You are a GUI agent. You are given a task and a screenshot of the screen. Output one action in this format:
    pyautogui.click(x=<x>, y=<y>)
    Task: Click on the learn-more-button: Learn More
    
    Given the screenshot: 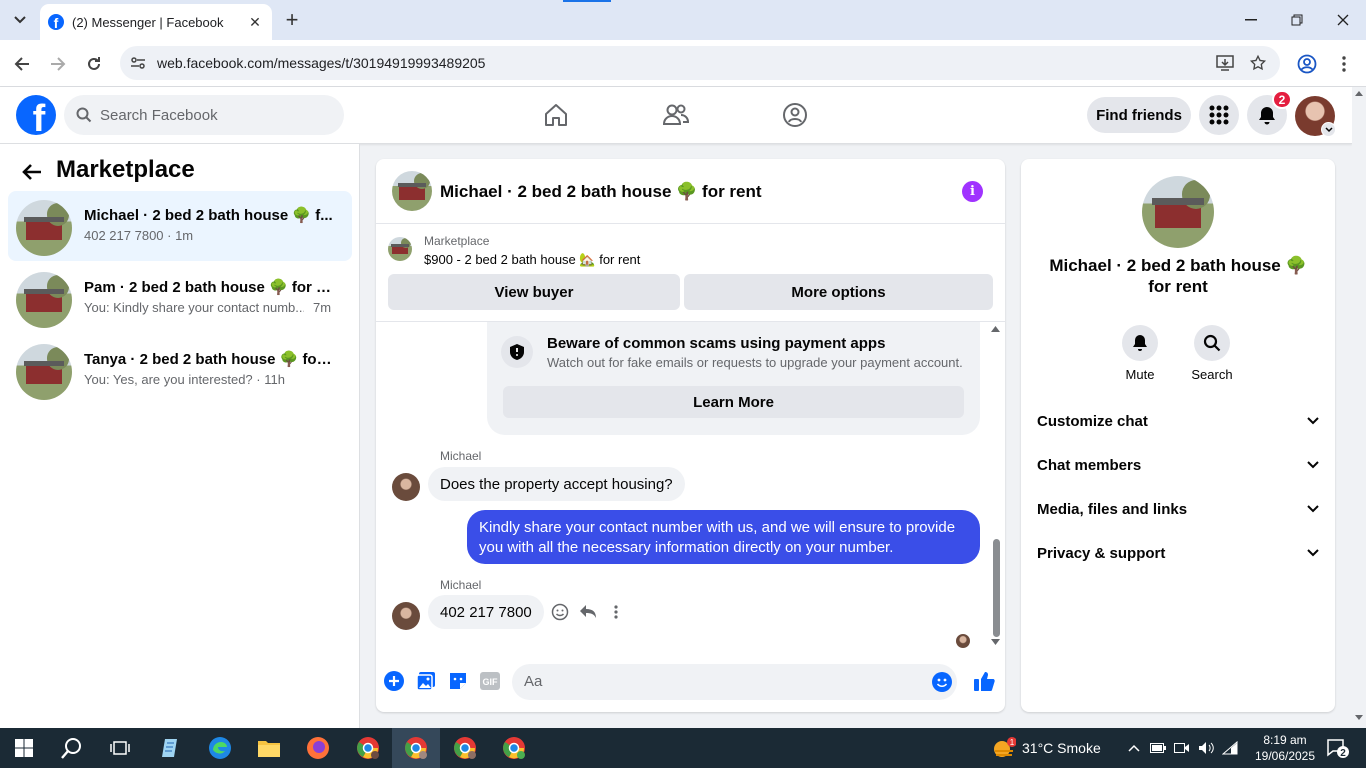 What is the action you would take?
    pyautogui.click(x=733, y=402)
    